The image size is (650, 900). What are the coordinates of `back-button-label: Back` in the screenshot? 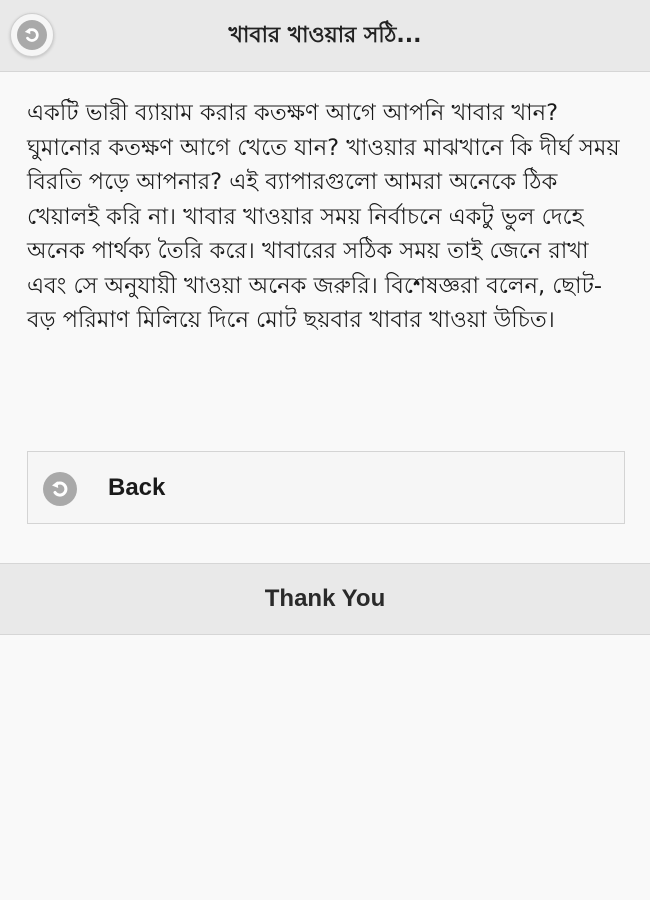 It's located at (137, 487).